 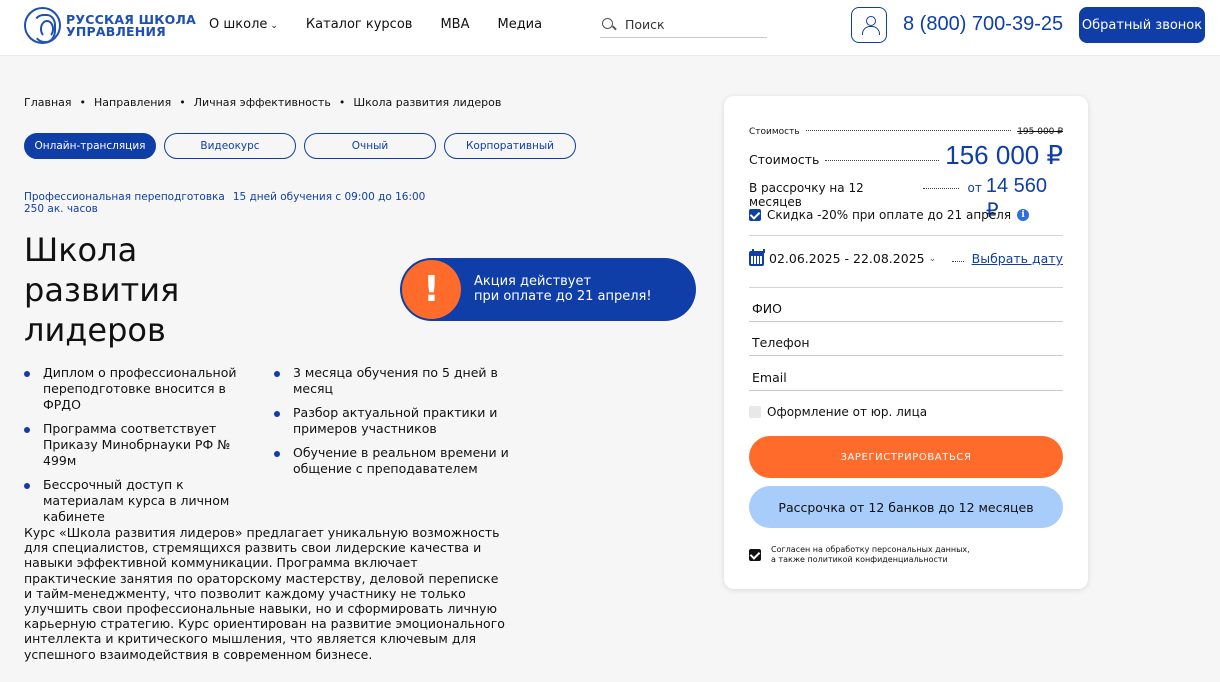 I want to click on date-selector: 02.06.2025 - 22.08.2025 ⌄ Выбрать дату, so click(x=906, y=257).